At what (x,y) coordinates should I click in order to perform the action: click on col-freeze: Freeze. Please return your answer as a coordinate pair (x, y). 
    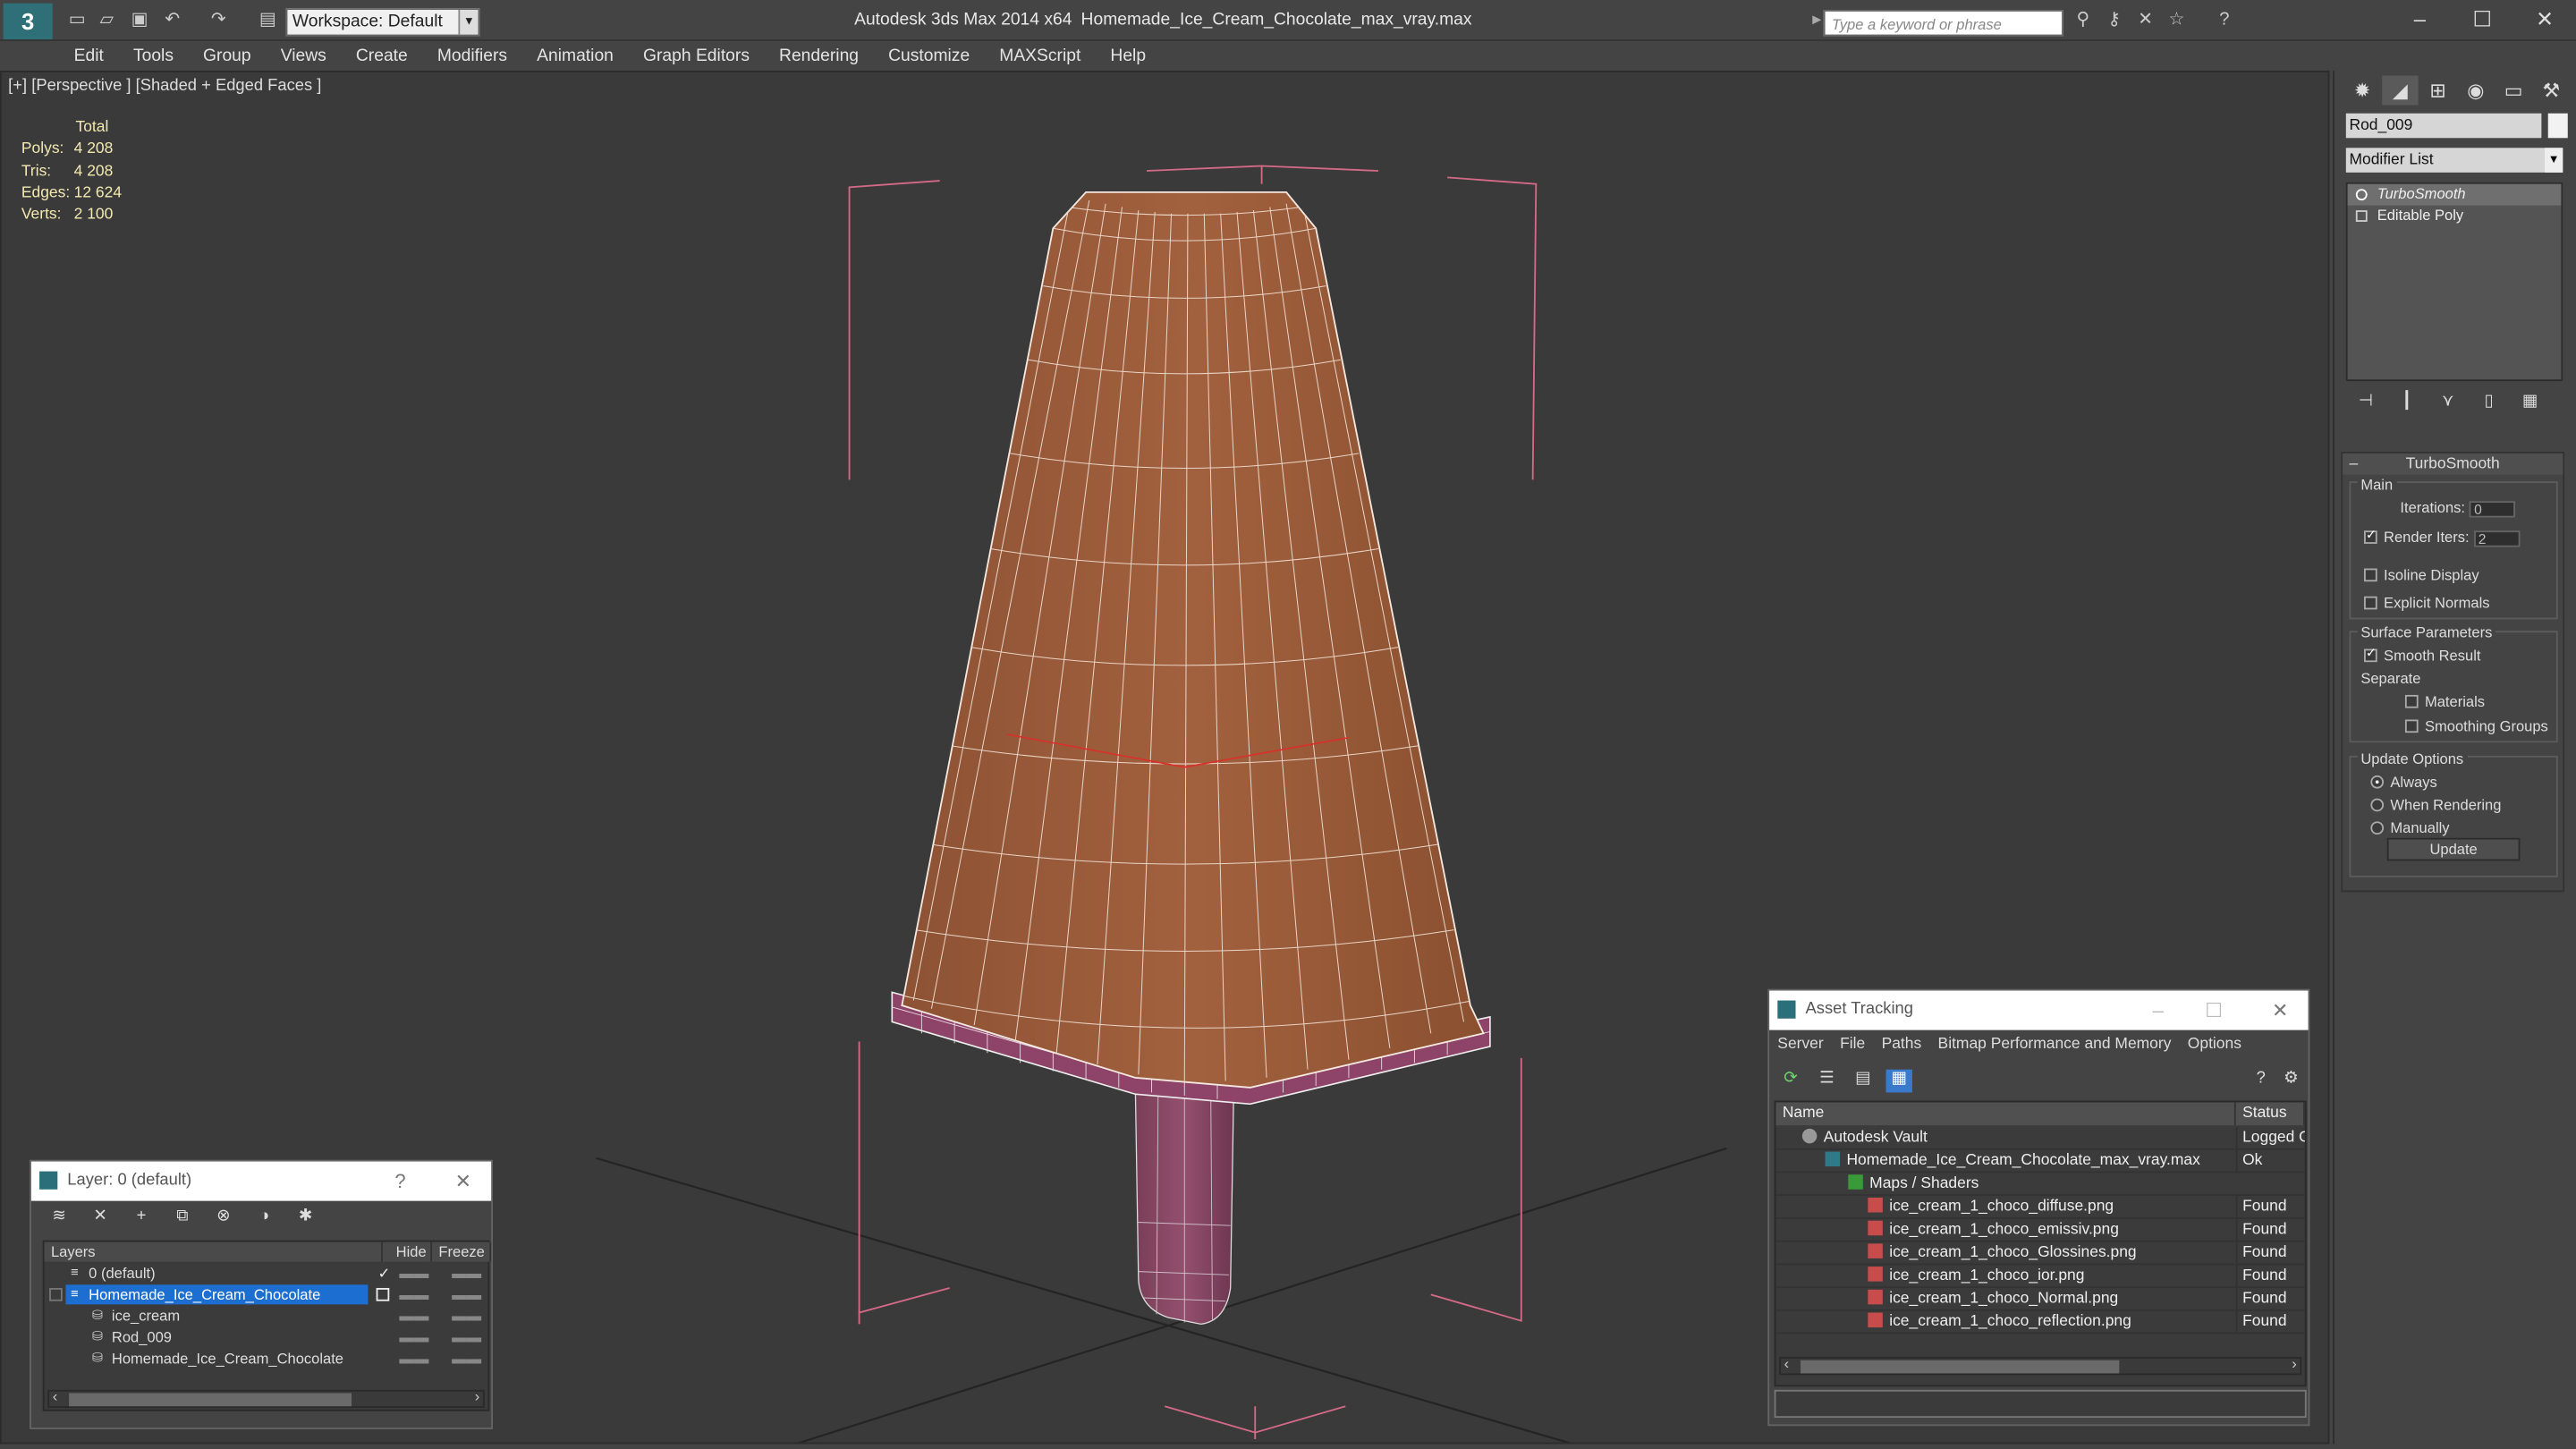
    Looking at the image, I should click on (462, 1251).